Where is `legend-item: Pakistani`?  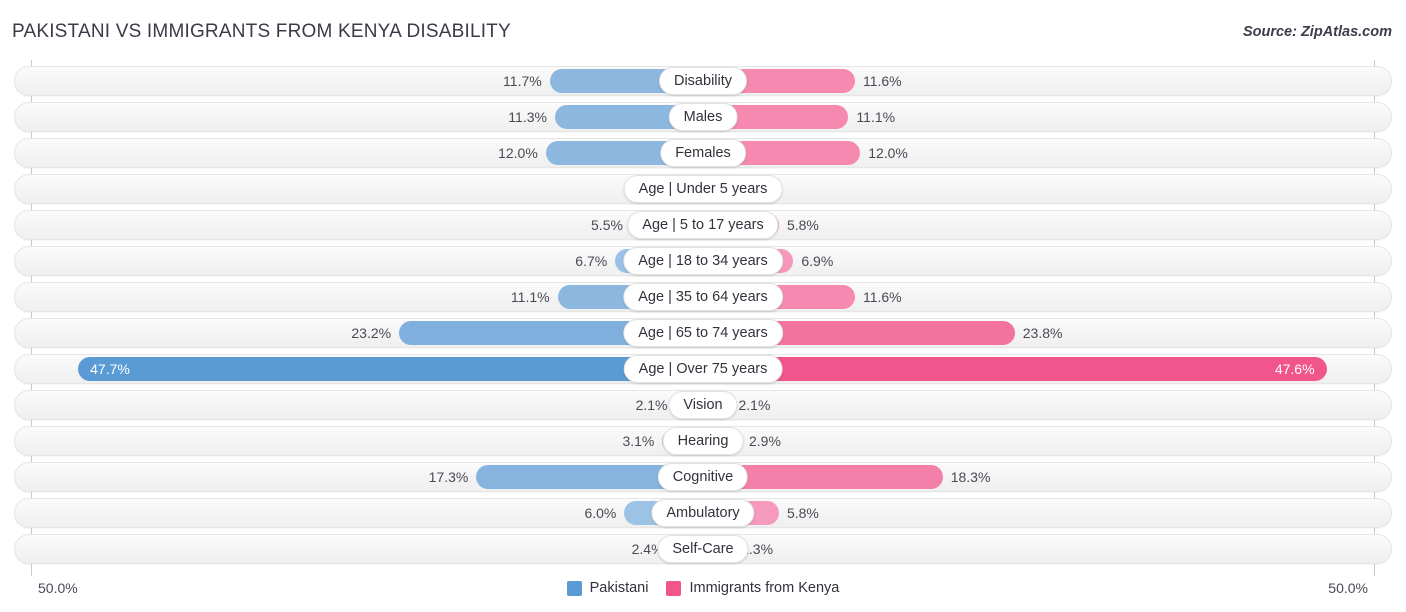
legend-item: Pakistani is located at coordinates (607, 588).